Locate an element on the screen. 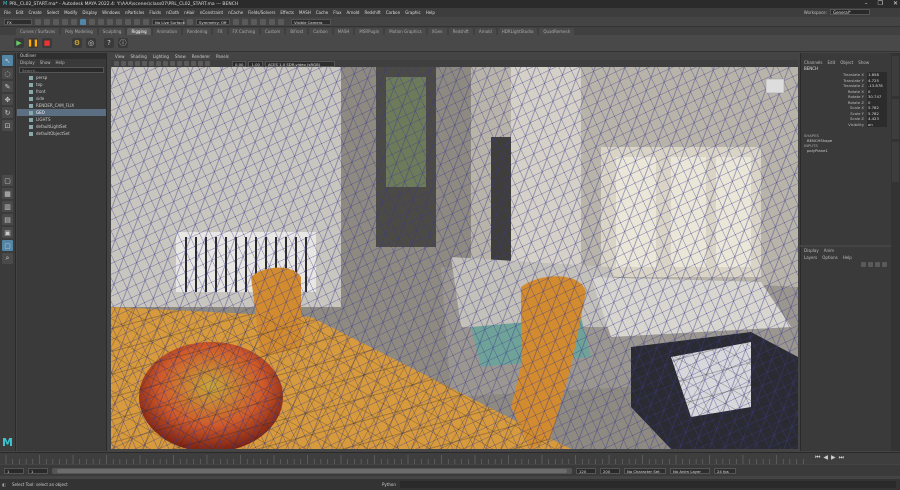 This screenshot has height=490, width=900. shelf-tab-hdrlightstudio: HDRLightStudio is located at coordinates (517, 31).